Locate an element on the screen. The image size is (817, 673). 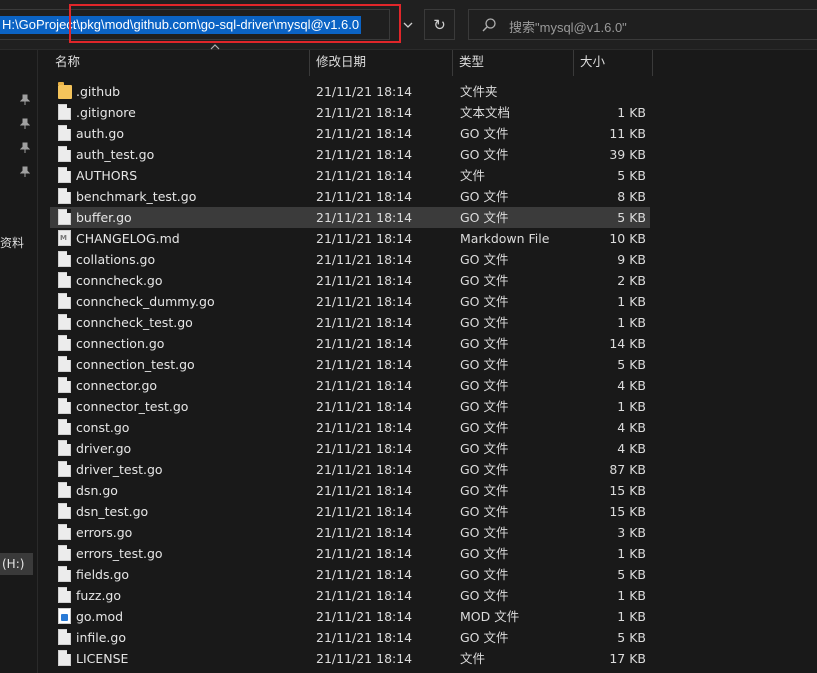
file-name: auth.go is located at coordinates (100, 133).